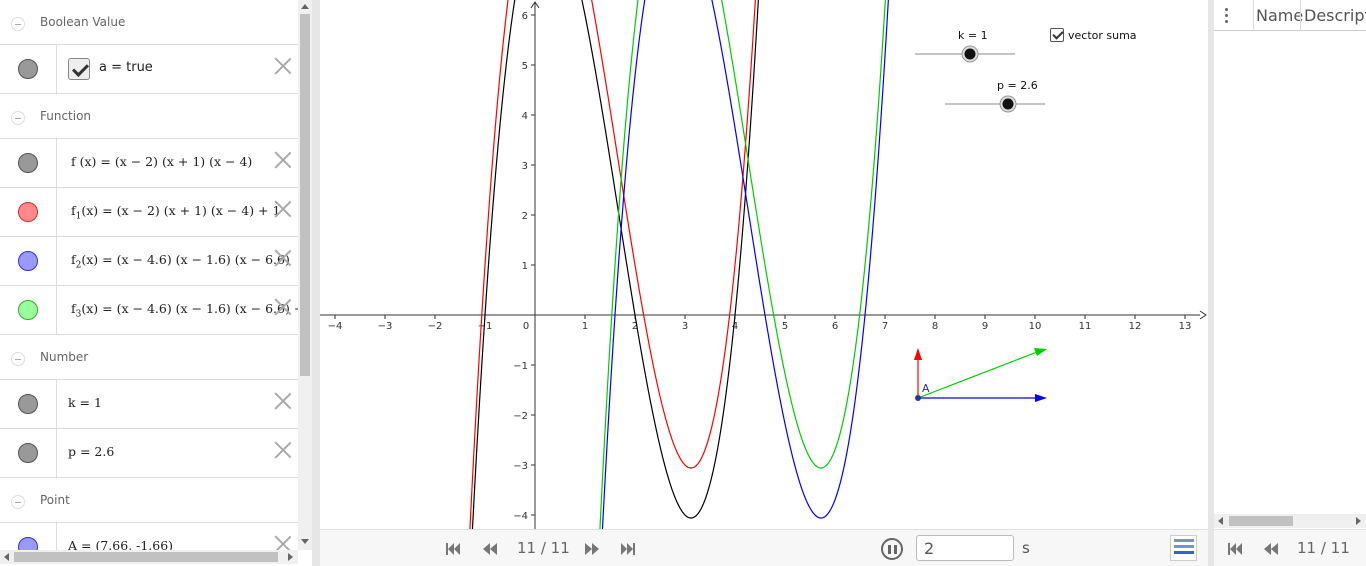 This screenshot has width=1366, height=566. What do you see at coordinates (316, 283) in the screenshot?
I see `pane-divider` at bounding box center [316, 283].